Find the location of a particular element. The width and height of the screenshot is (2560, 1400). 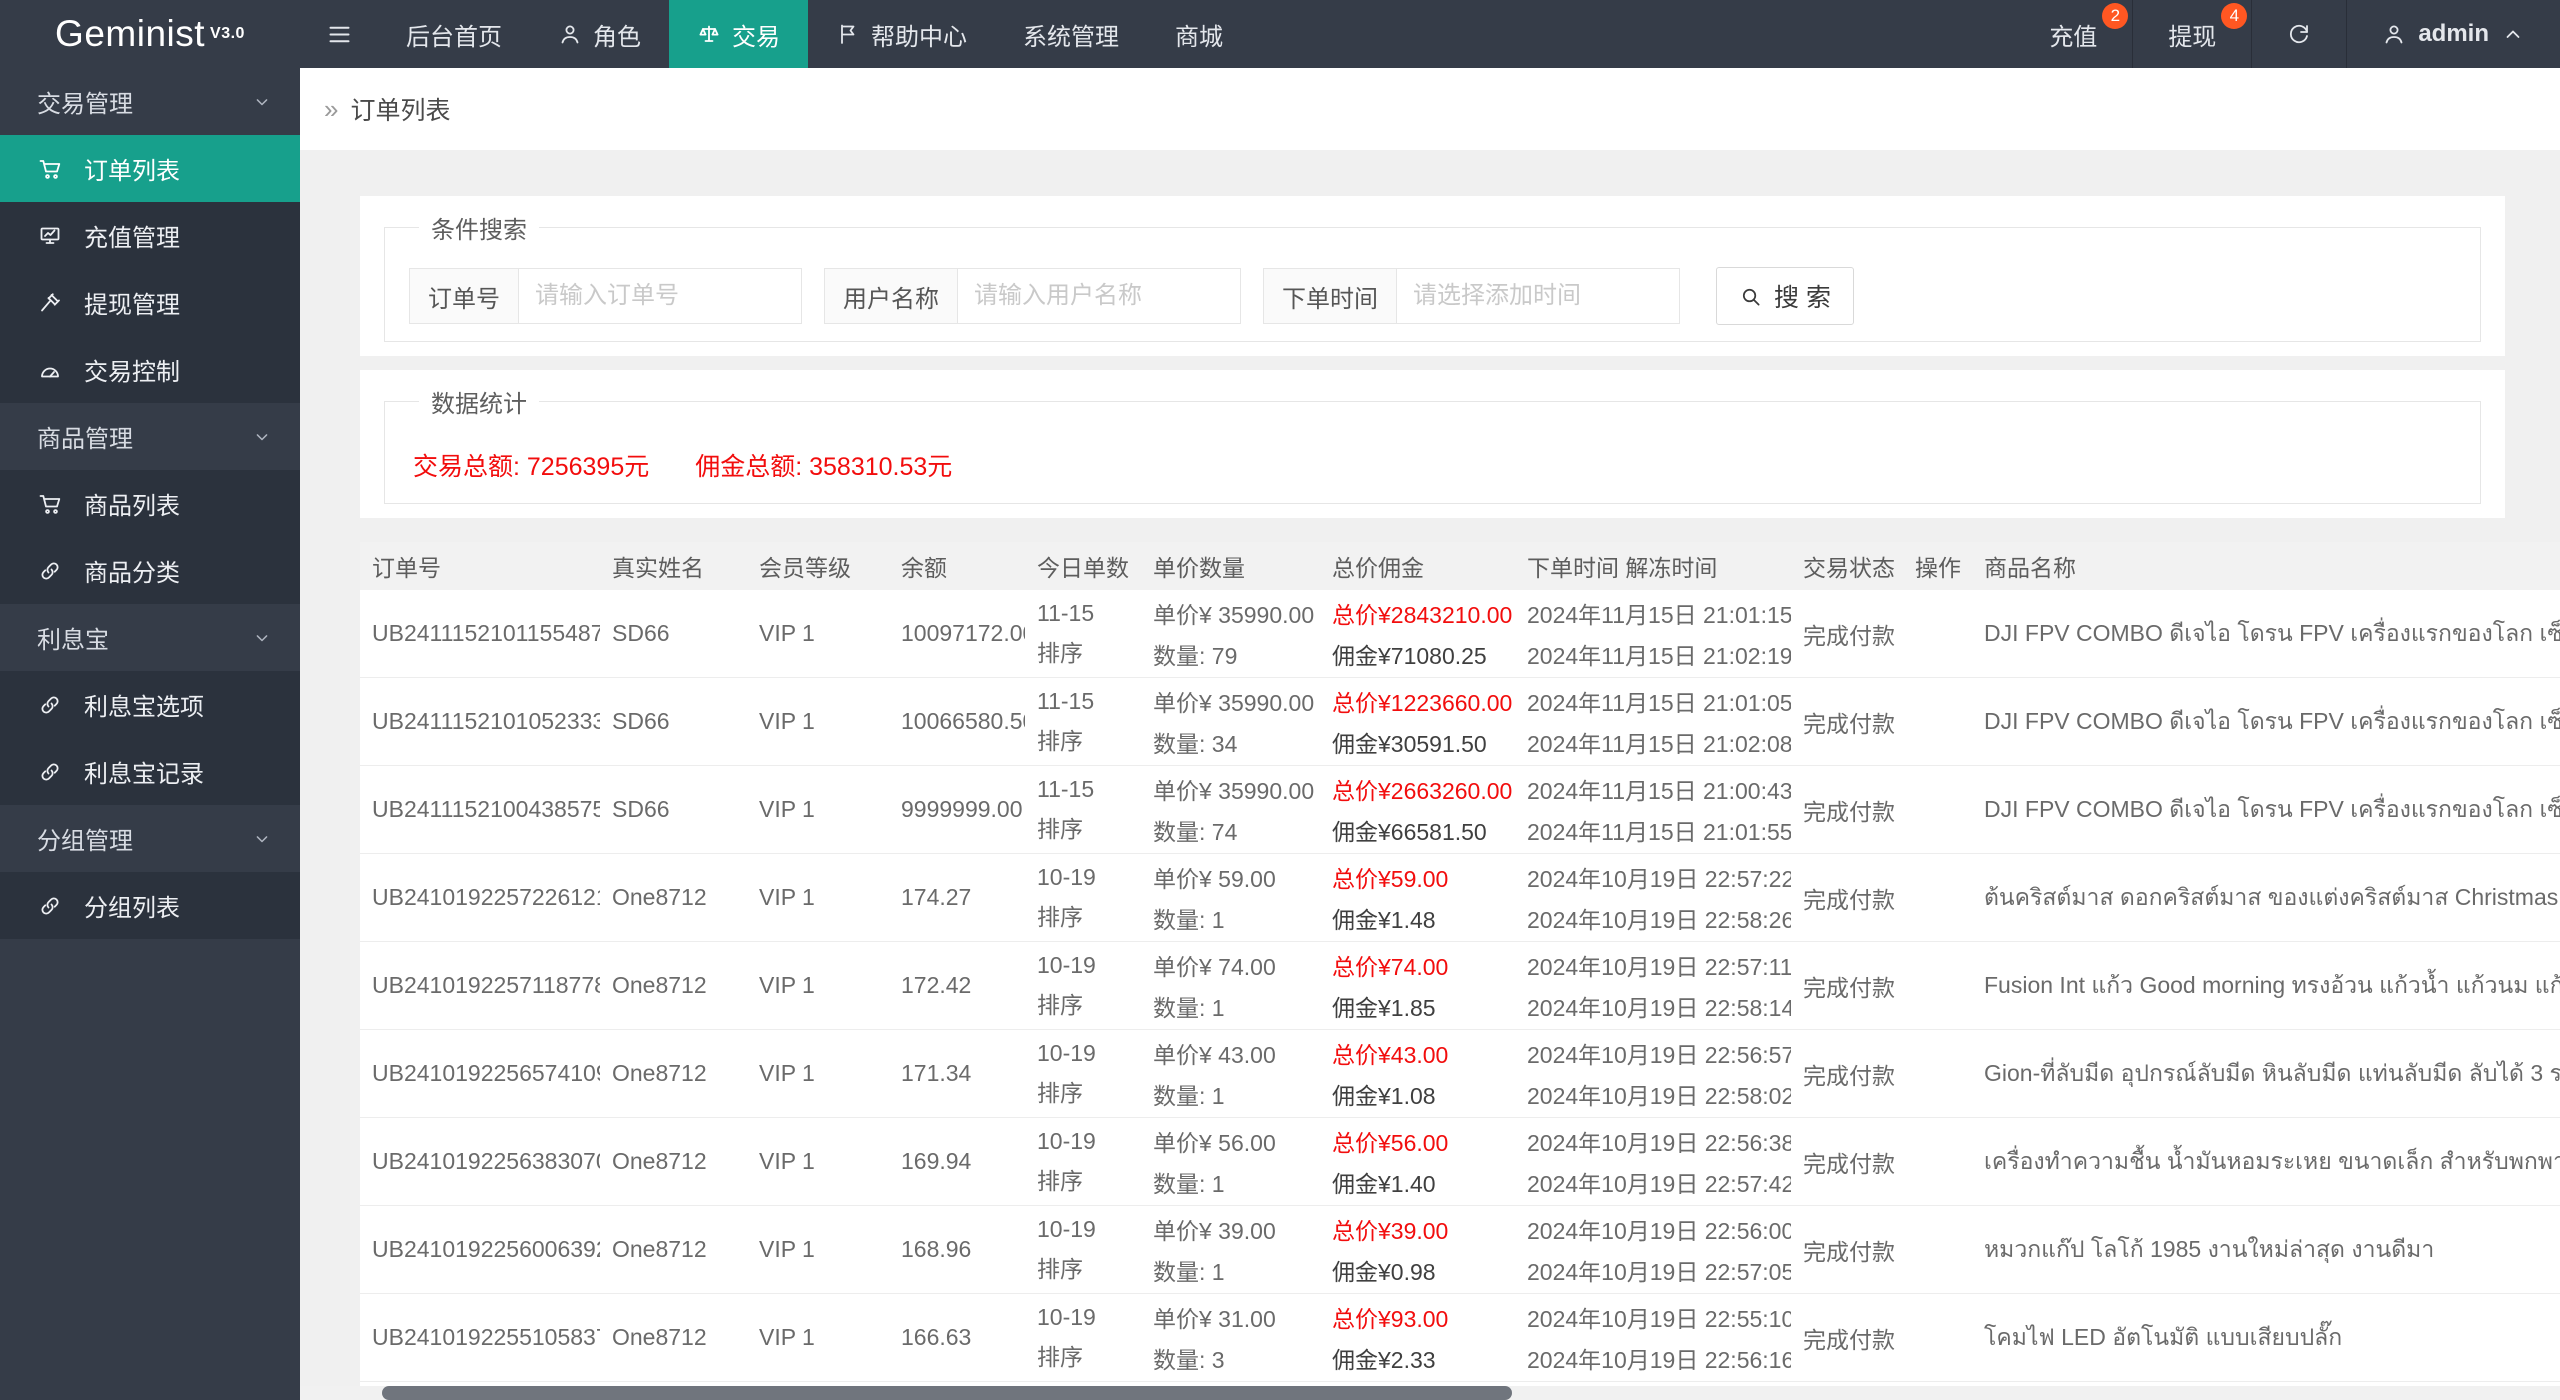

topnav-label: 系统管理 is located at coordinates (1071, 37).